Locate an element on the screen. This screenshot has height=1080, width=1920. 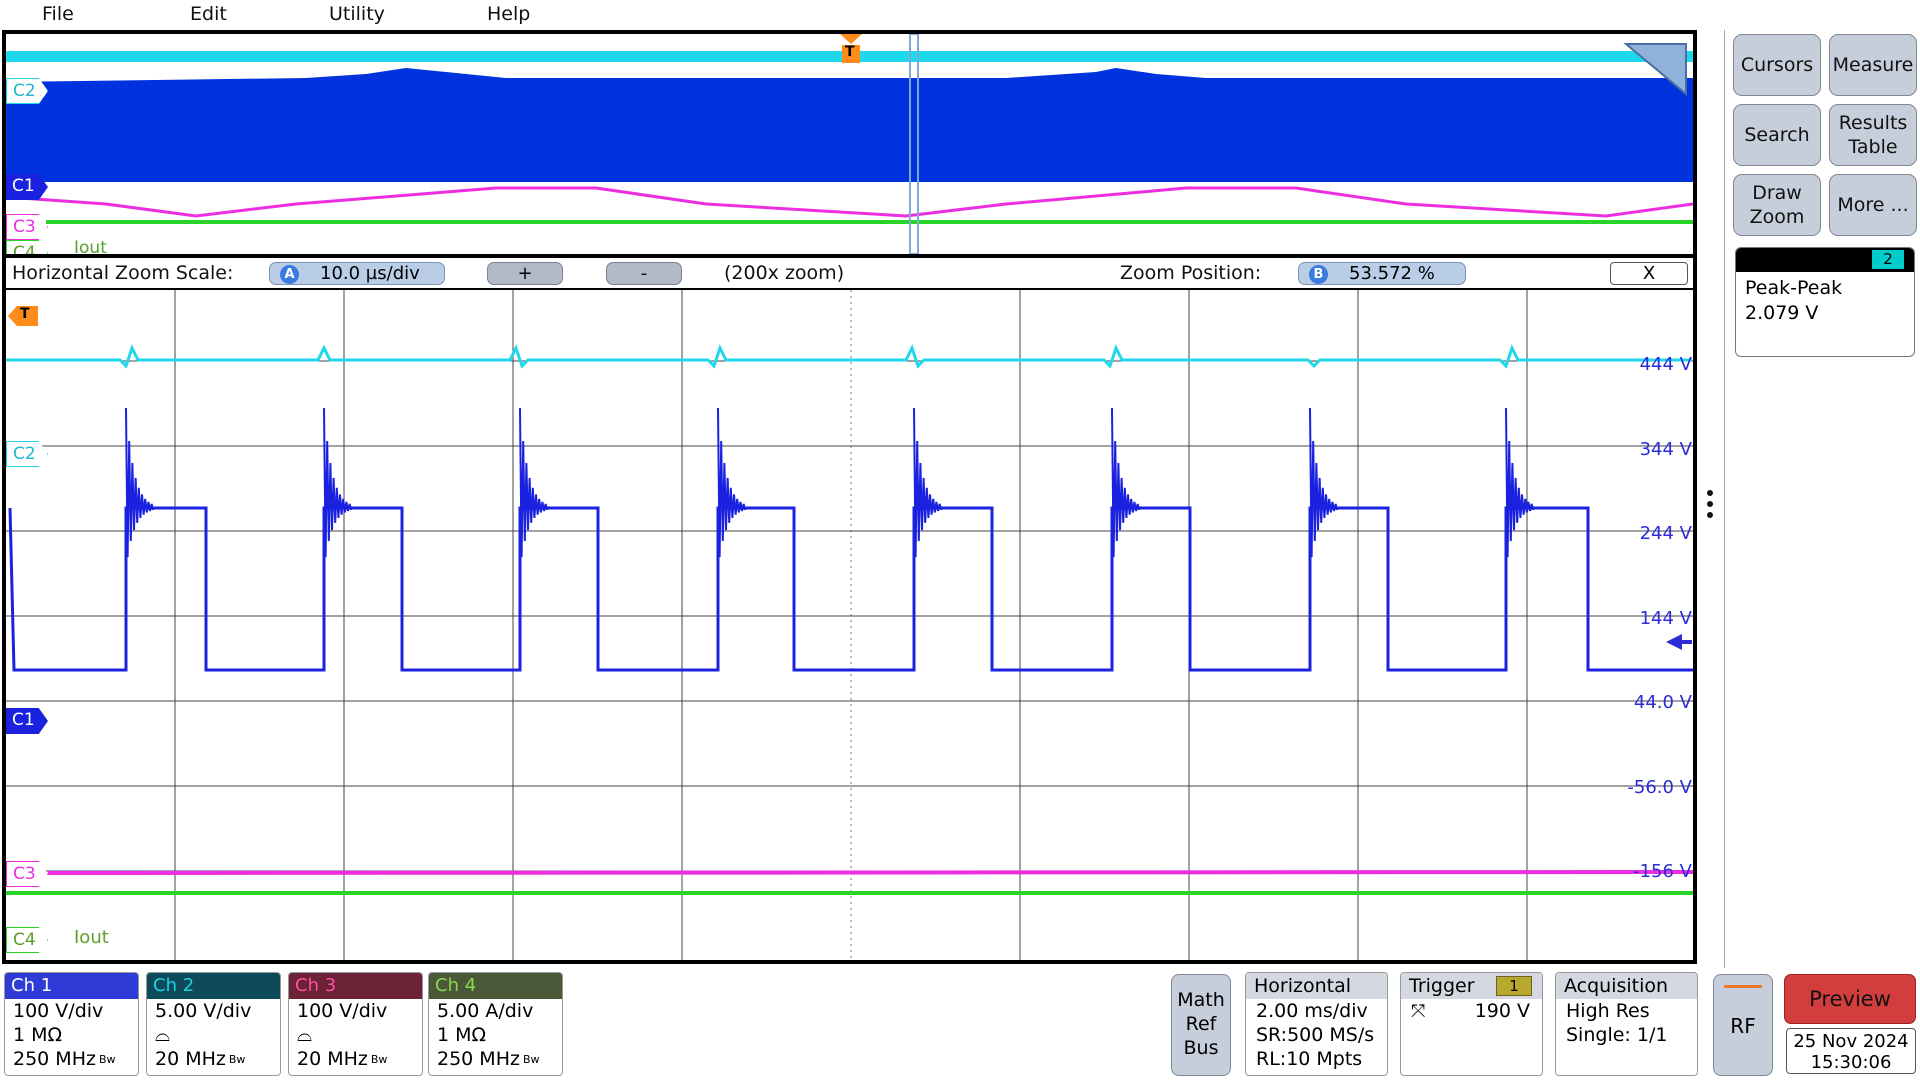
axis-label-3: 144 V is located at coordinates (1665, 618).